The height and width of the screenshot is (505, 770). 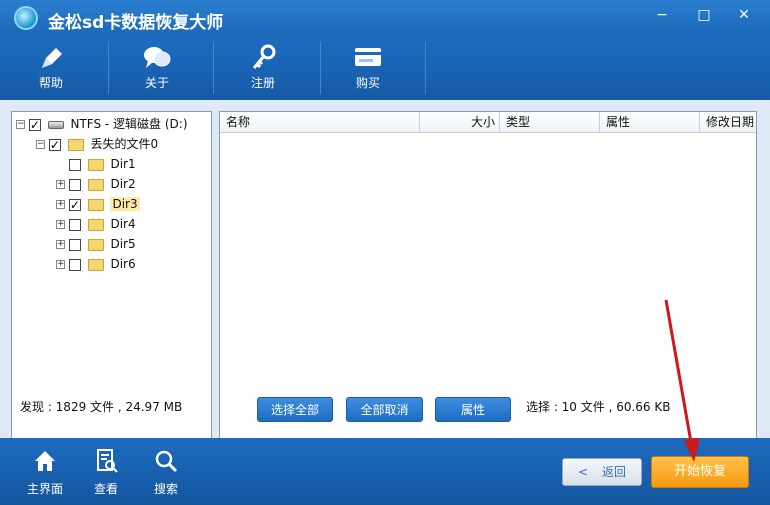 I want to click on window-title: 金松sd卡数据恢复大师, so click(x=136, y=23).